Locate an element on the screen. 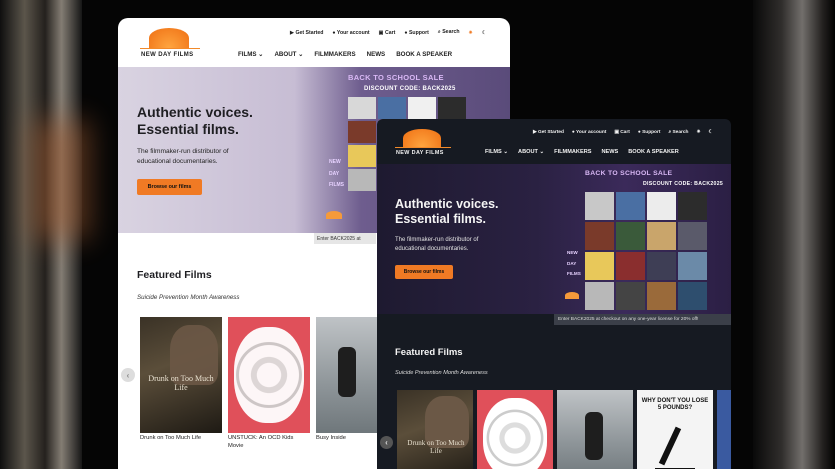 The height and width of the screenshot is (469, 835). logo-text: NEW DAY FILMS is located at coordinates (167, 55).